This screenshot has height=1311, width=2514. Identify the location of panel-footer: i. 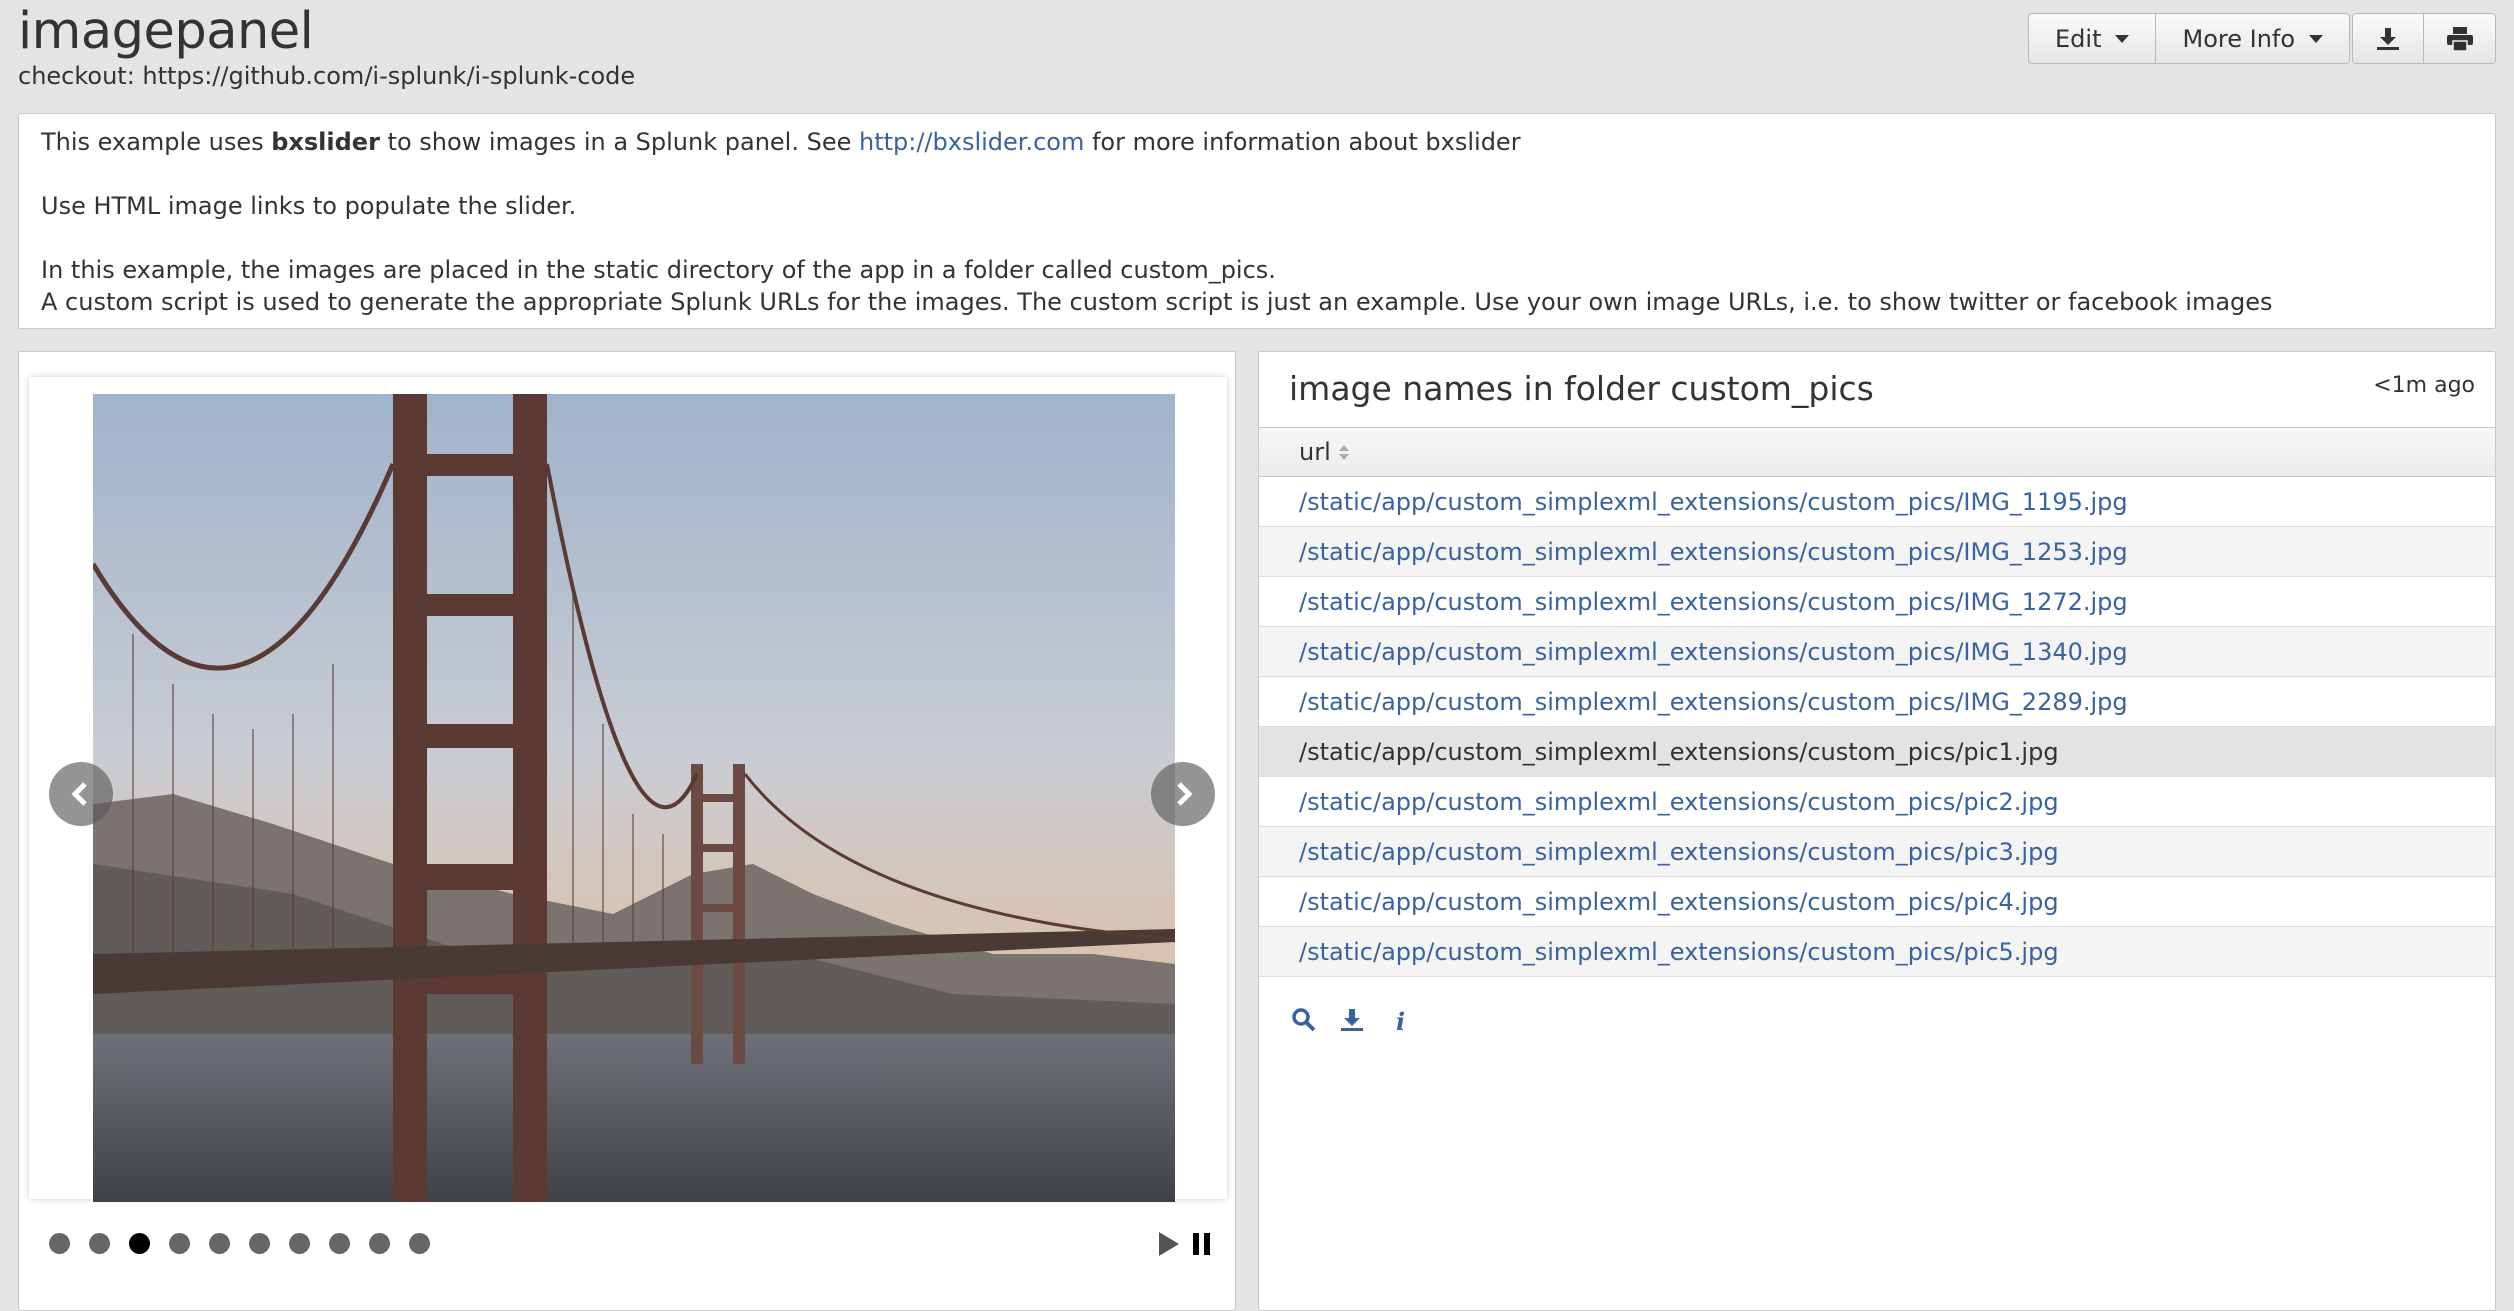
(1352, 1020).